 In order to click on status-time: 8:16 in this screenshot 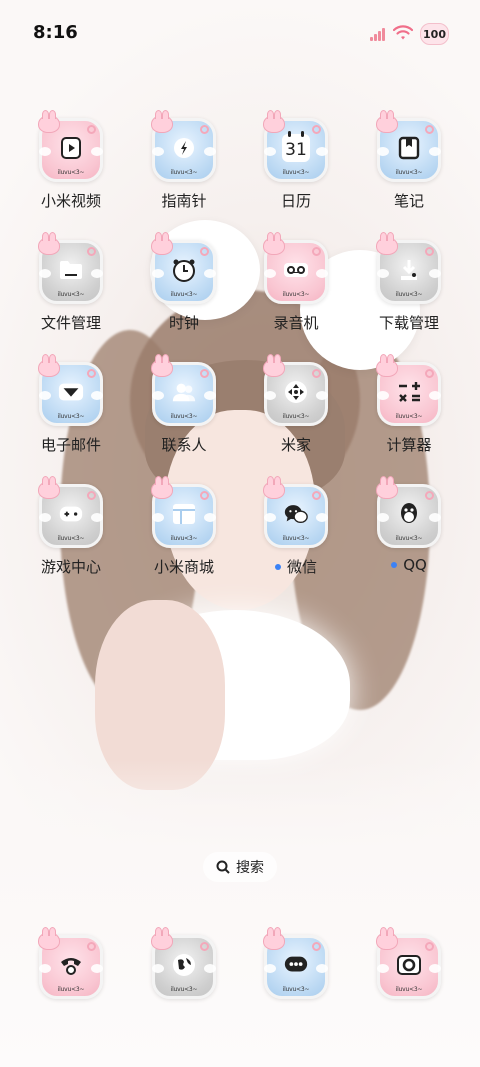, I will do `click(55, 32)`.